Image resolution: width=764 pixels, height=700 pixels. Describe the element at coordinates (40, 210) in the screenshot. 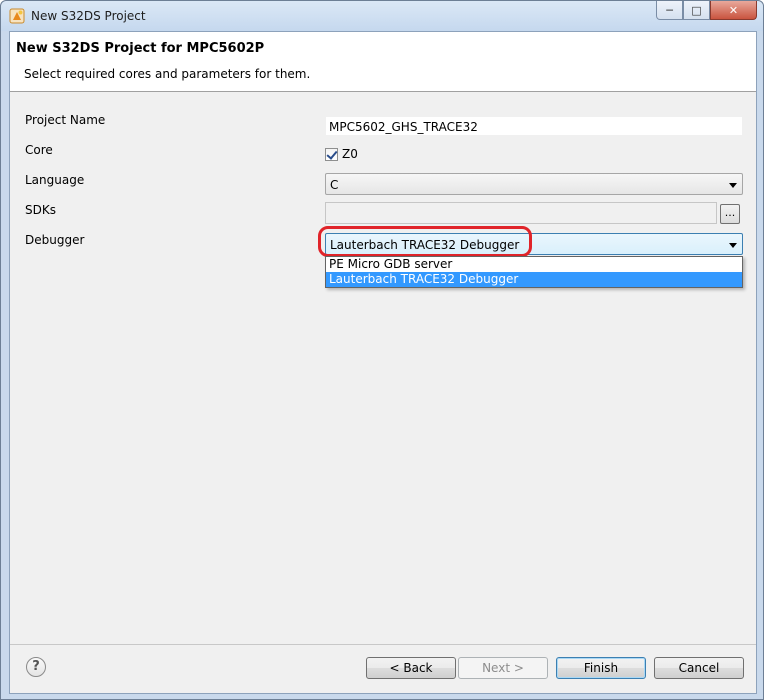

I see `sdks-label: SDKs` at that location.